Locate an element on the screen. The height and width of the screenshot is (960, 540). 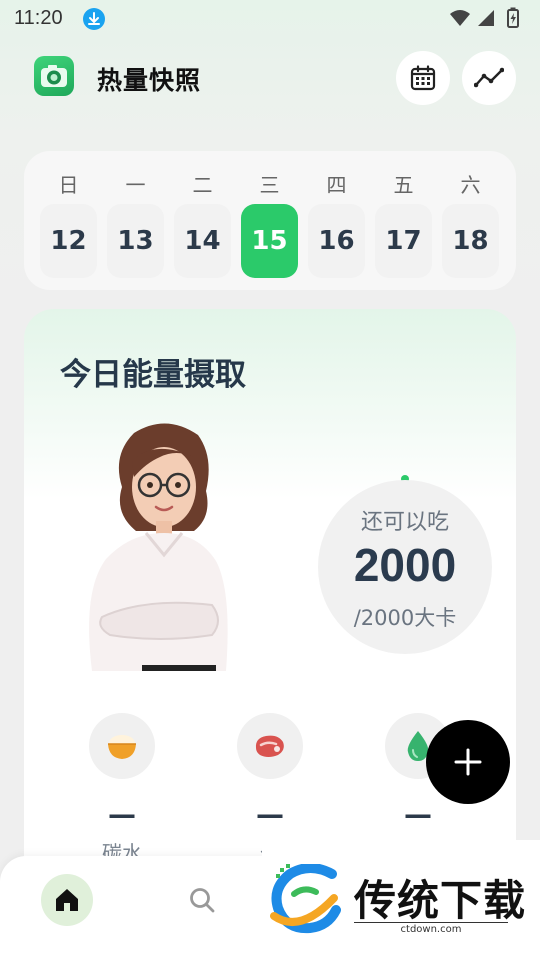
status-icons is located at coordinates (484, 17).